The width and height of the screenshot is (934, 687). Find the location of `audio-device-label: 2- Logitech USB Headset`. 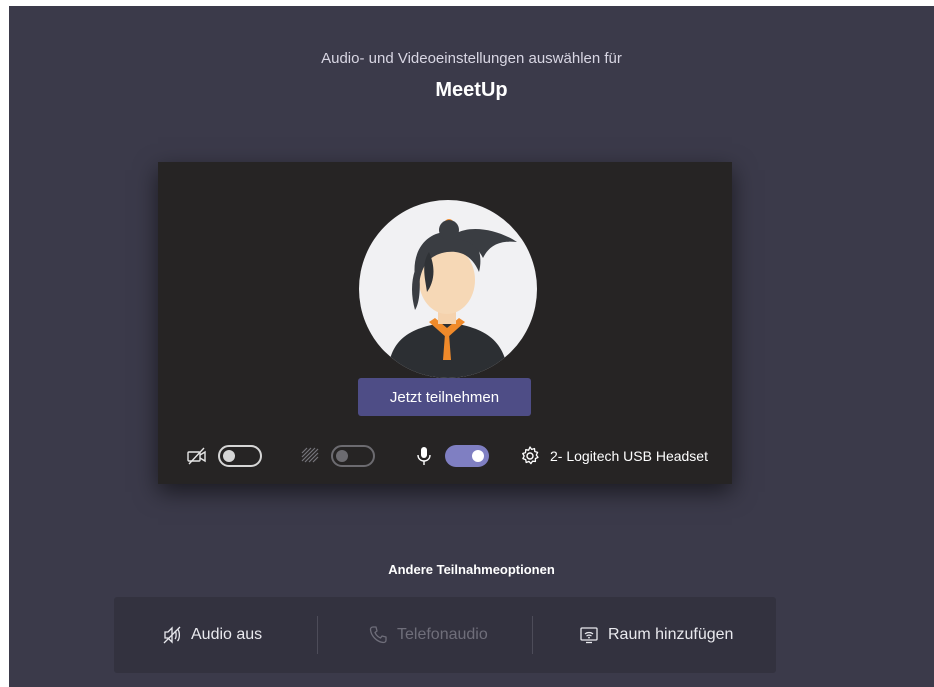

audio-device-label: 2- Logitech USB Headset is located at coordinates (629, 456).